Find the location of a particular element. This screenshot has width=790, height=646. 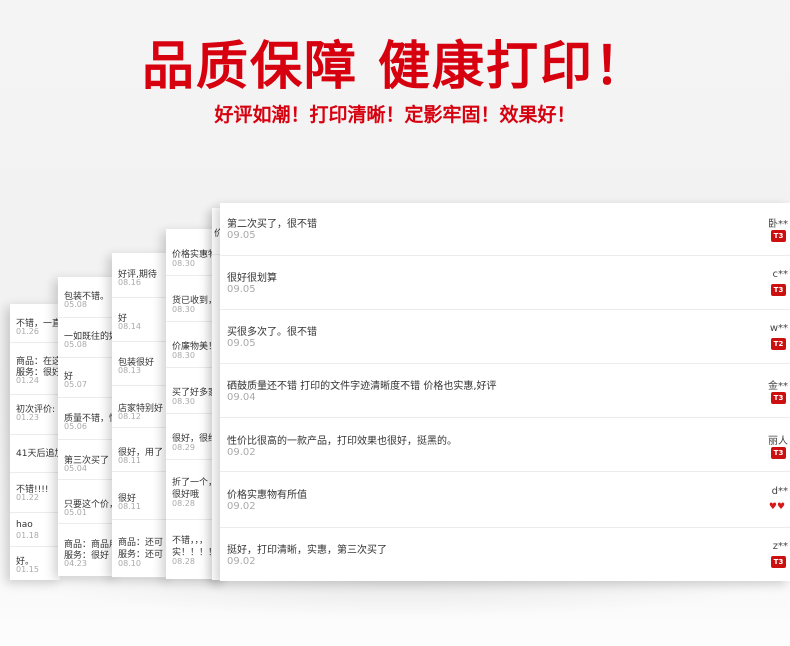

review-date: 05.01 is located at coordinates (75, 512).